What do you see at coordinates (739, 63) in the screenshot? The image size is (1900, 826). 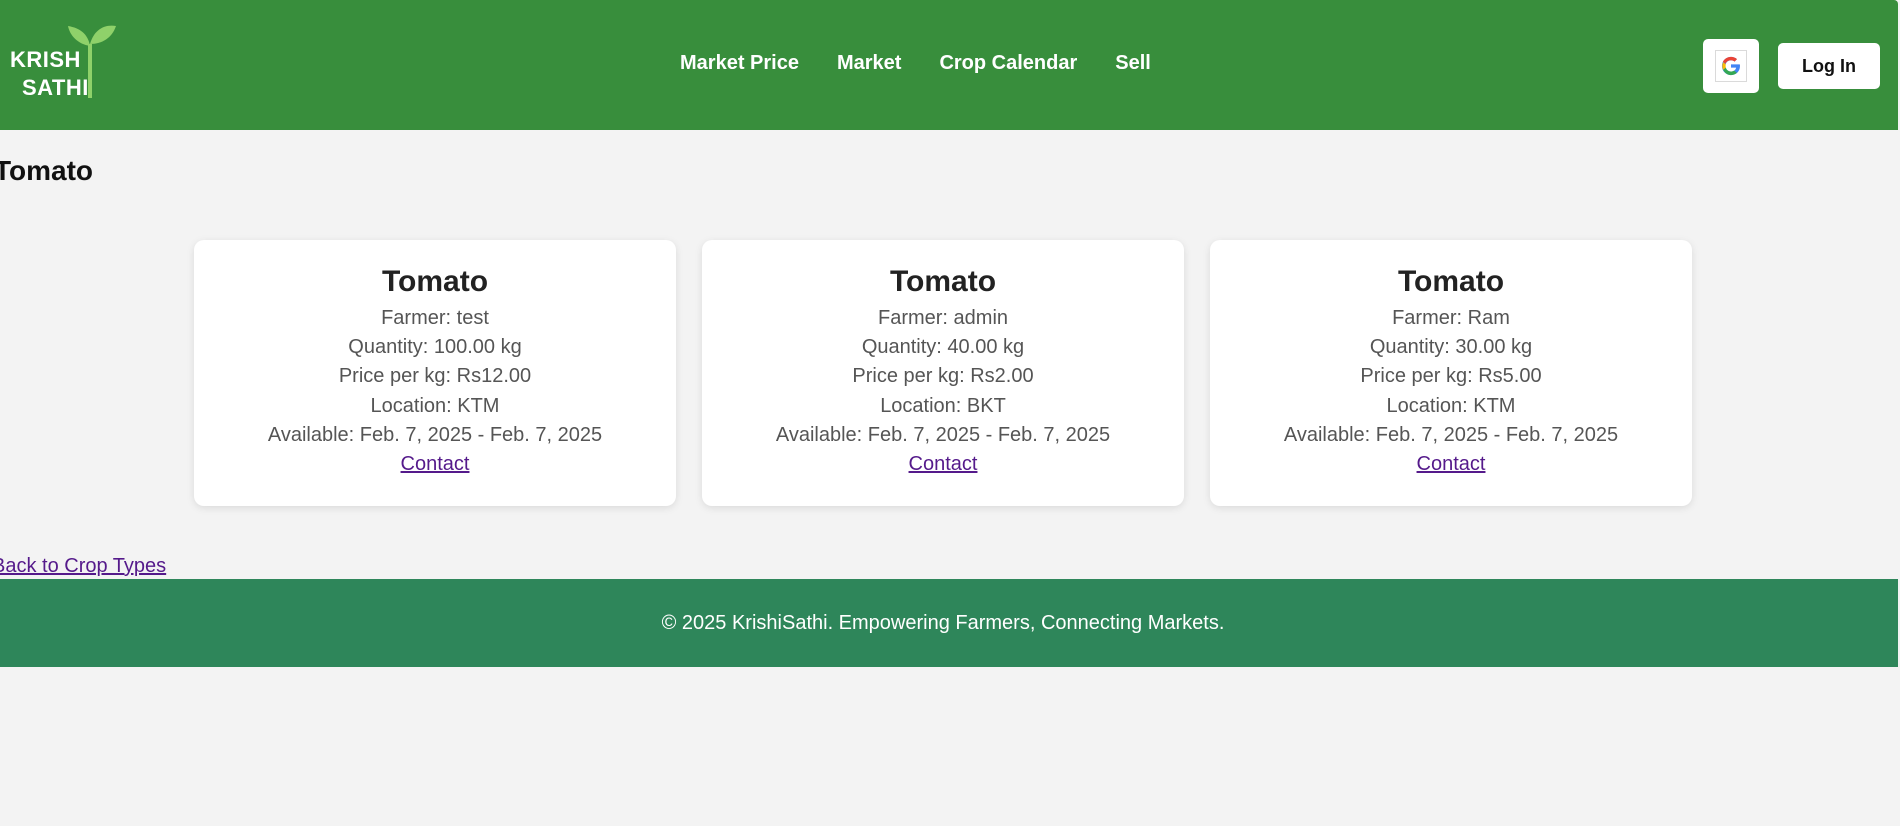 I see `nav-market-price: Market Price` at bounding box center [739, 63].